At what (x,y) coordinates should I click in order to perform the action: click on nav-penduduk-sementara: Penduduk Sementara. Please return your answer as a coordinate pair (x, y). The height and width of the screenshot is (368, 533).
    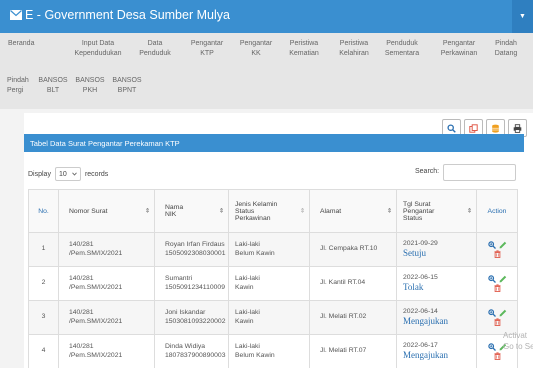
    Looking at the image, I should click on (402, 49).